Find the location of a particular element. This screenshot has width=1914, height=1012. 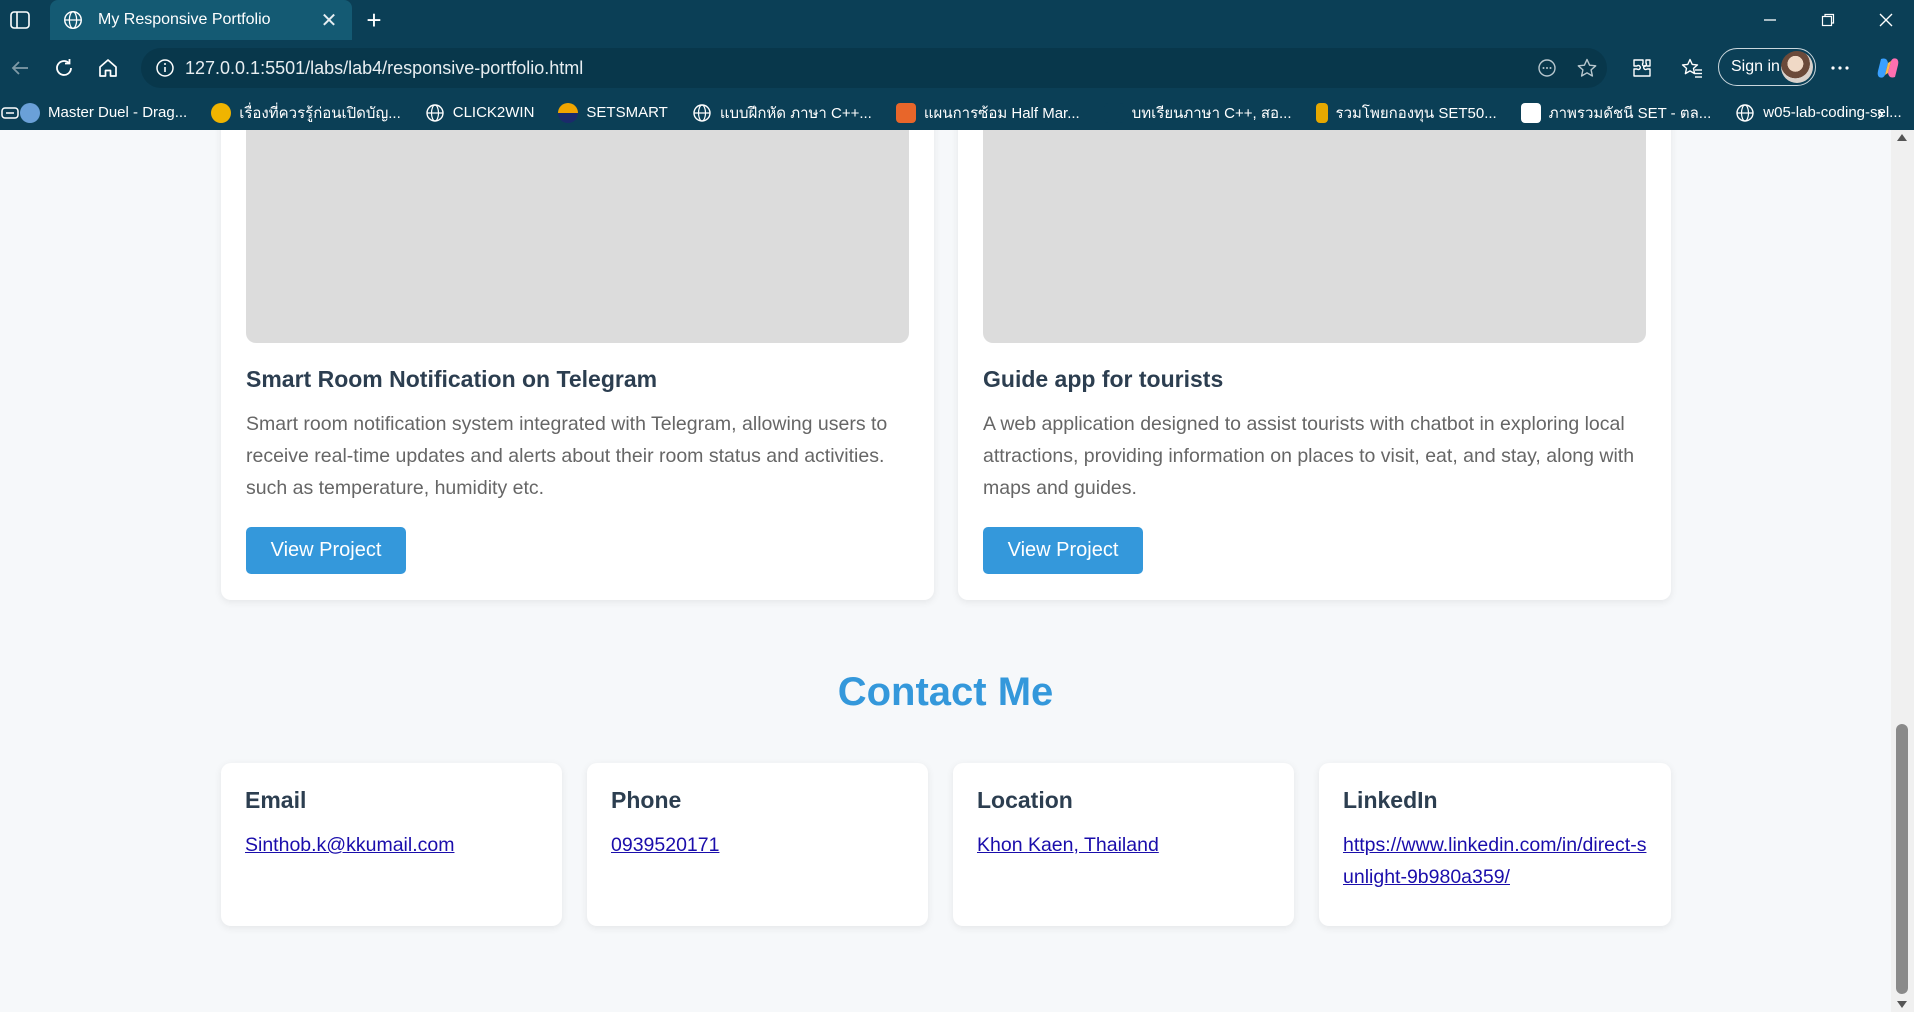

favorite-star-icon is located at coordinates (1587, 68).